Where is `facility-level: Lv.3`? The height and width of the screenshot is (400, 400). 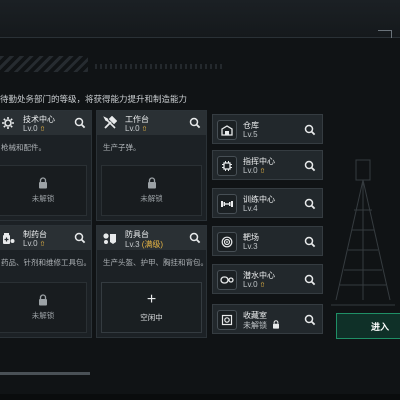
facility-level: Lv.3 is located at coordinates (250, 246).